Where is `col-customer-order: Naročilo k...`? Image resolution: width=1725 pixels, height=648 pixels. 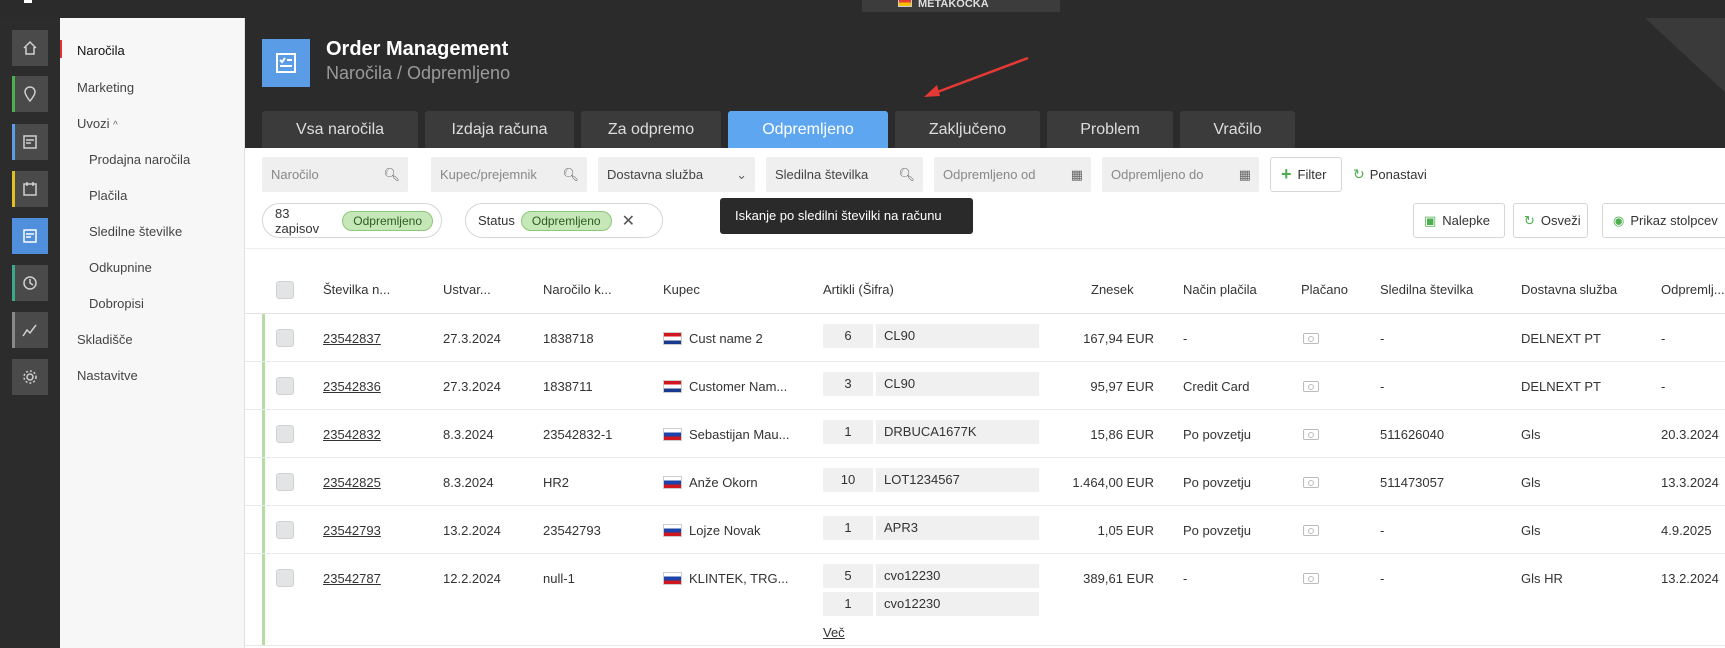
col-customer-order: Naročilo k... is located at coordinates (577, 289).